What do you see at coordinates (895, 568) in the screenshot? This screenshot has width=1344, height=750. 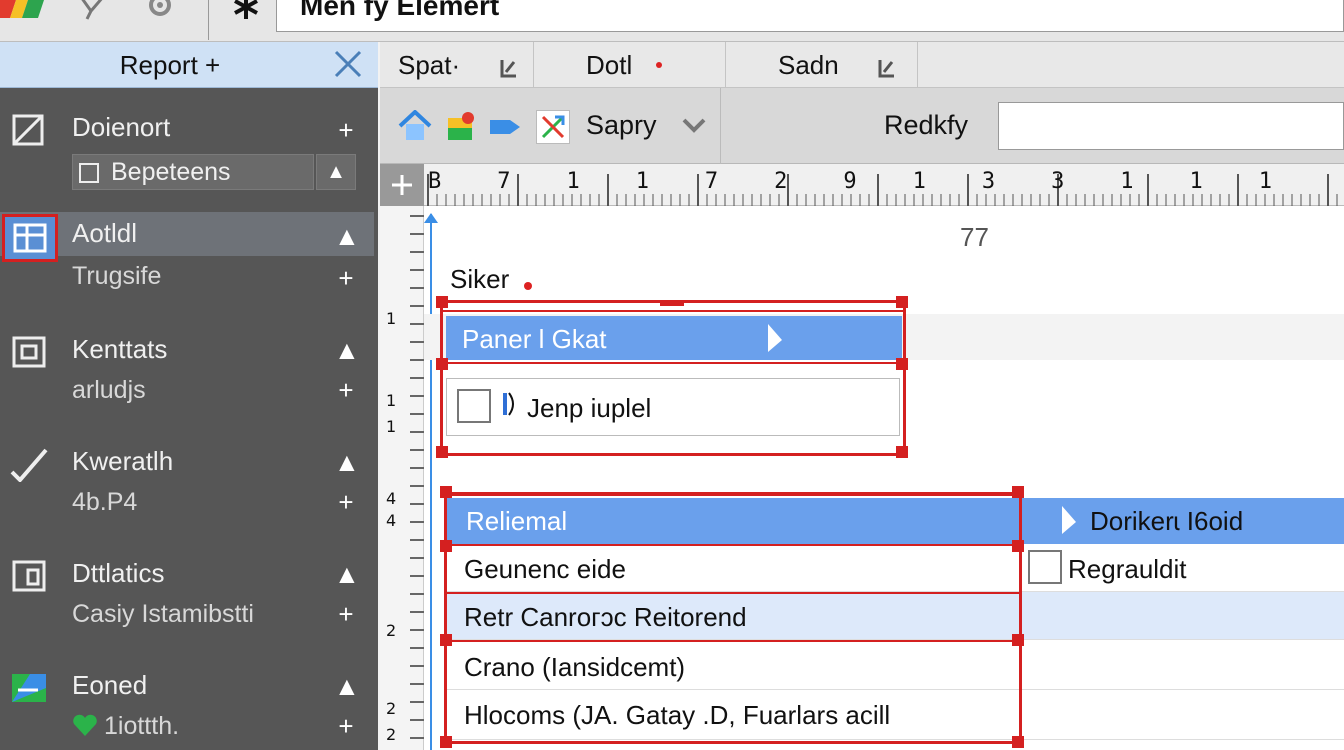 I see `table-row: Geunenc eide Regrauldit` at bounding box center [895, 568].